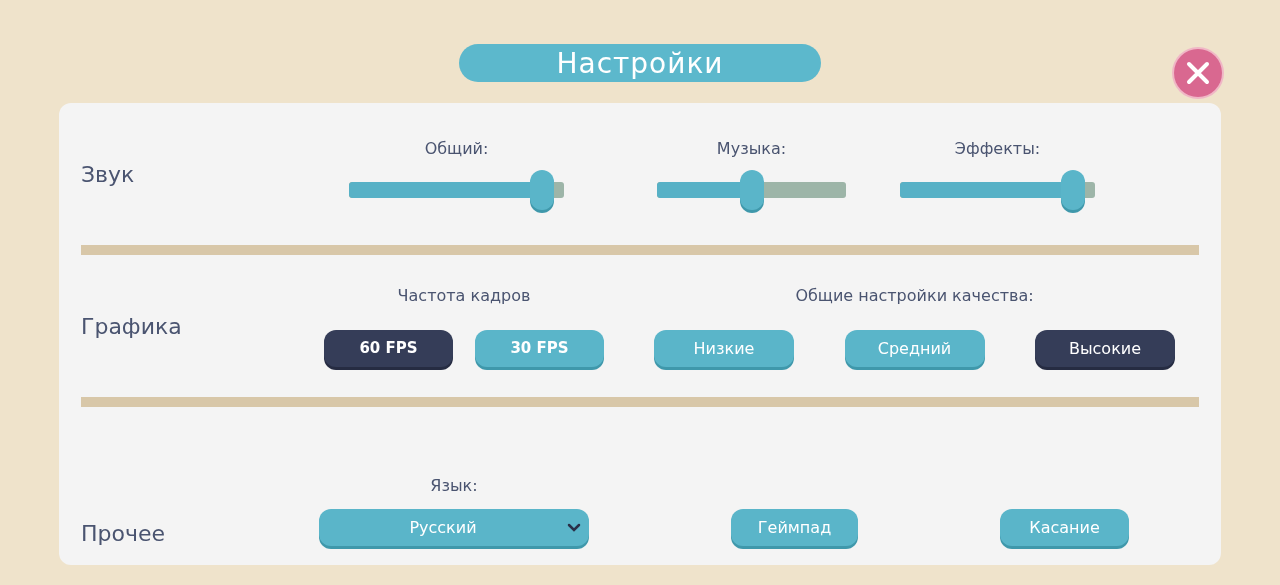 Image resolution: width=1280 pixels, height=585 pixels. I want to click on section-label: Прочее, so click(124, 533).